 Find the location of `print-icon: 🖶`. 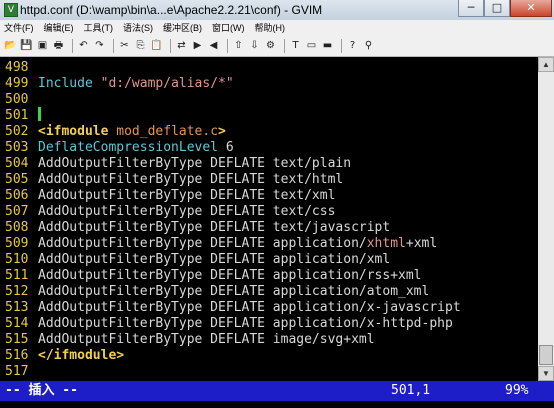

print-icon: 🖶 is located at coordinates (58, 45).